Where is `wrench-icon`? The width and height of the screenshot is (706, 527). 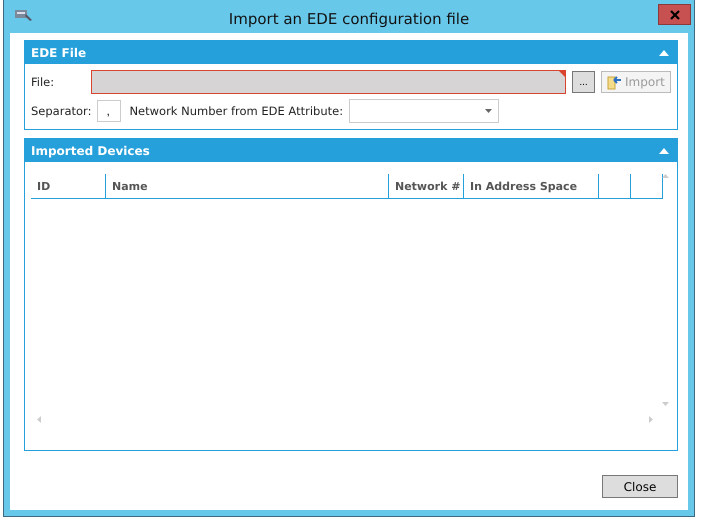 wrench-icon is located at coordinates (24, 15).